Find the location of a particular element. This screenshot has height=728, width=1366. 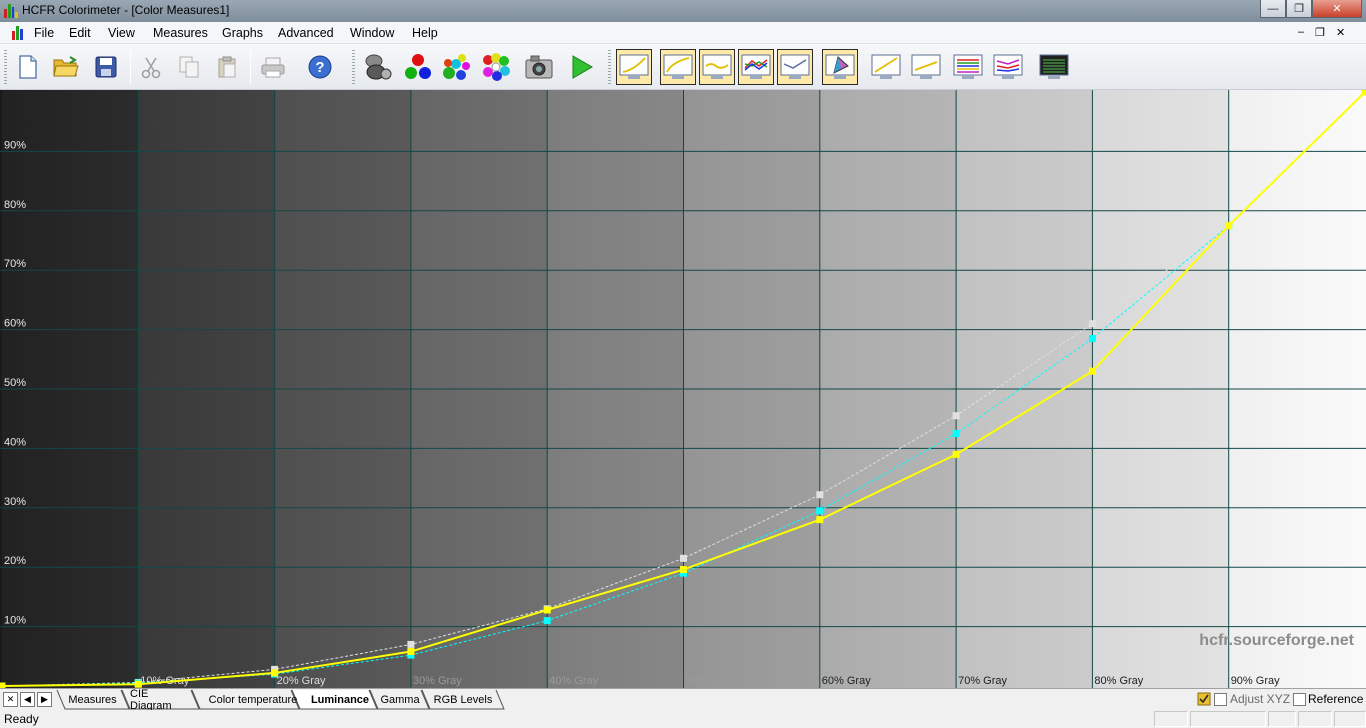

open-folder-icon is located at coordinates (66, 67).